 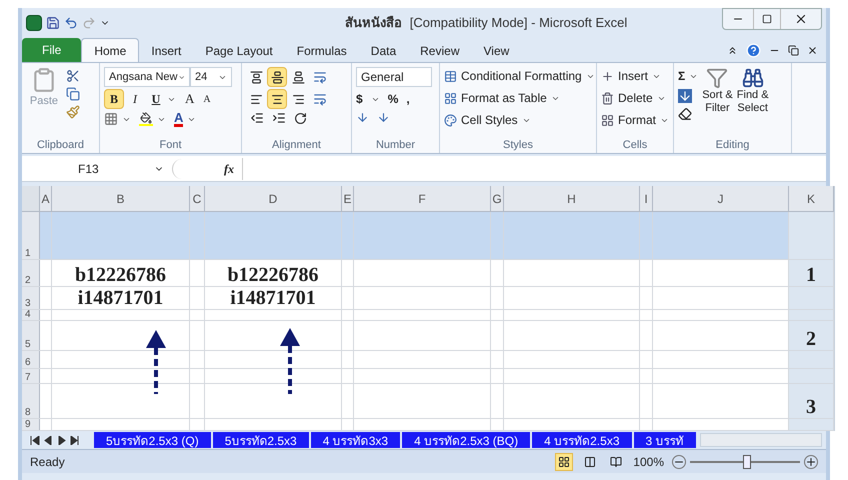 I want to click on zoom-out-icon, so click(x=679, y=461).